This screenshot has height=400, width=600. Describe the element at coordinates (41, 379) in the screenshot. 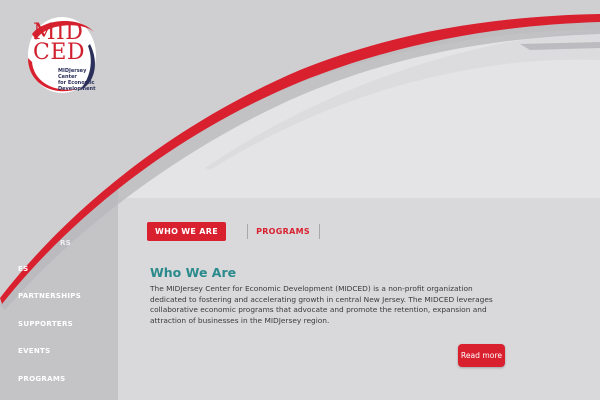

I see `sidebar-item-programs: PROGRAMS` at that location.